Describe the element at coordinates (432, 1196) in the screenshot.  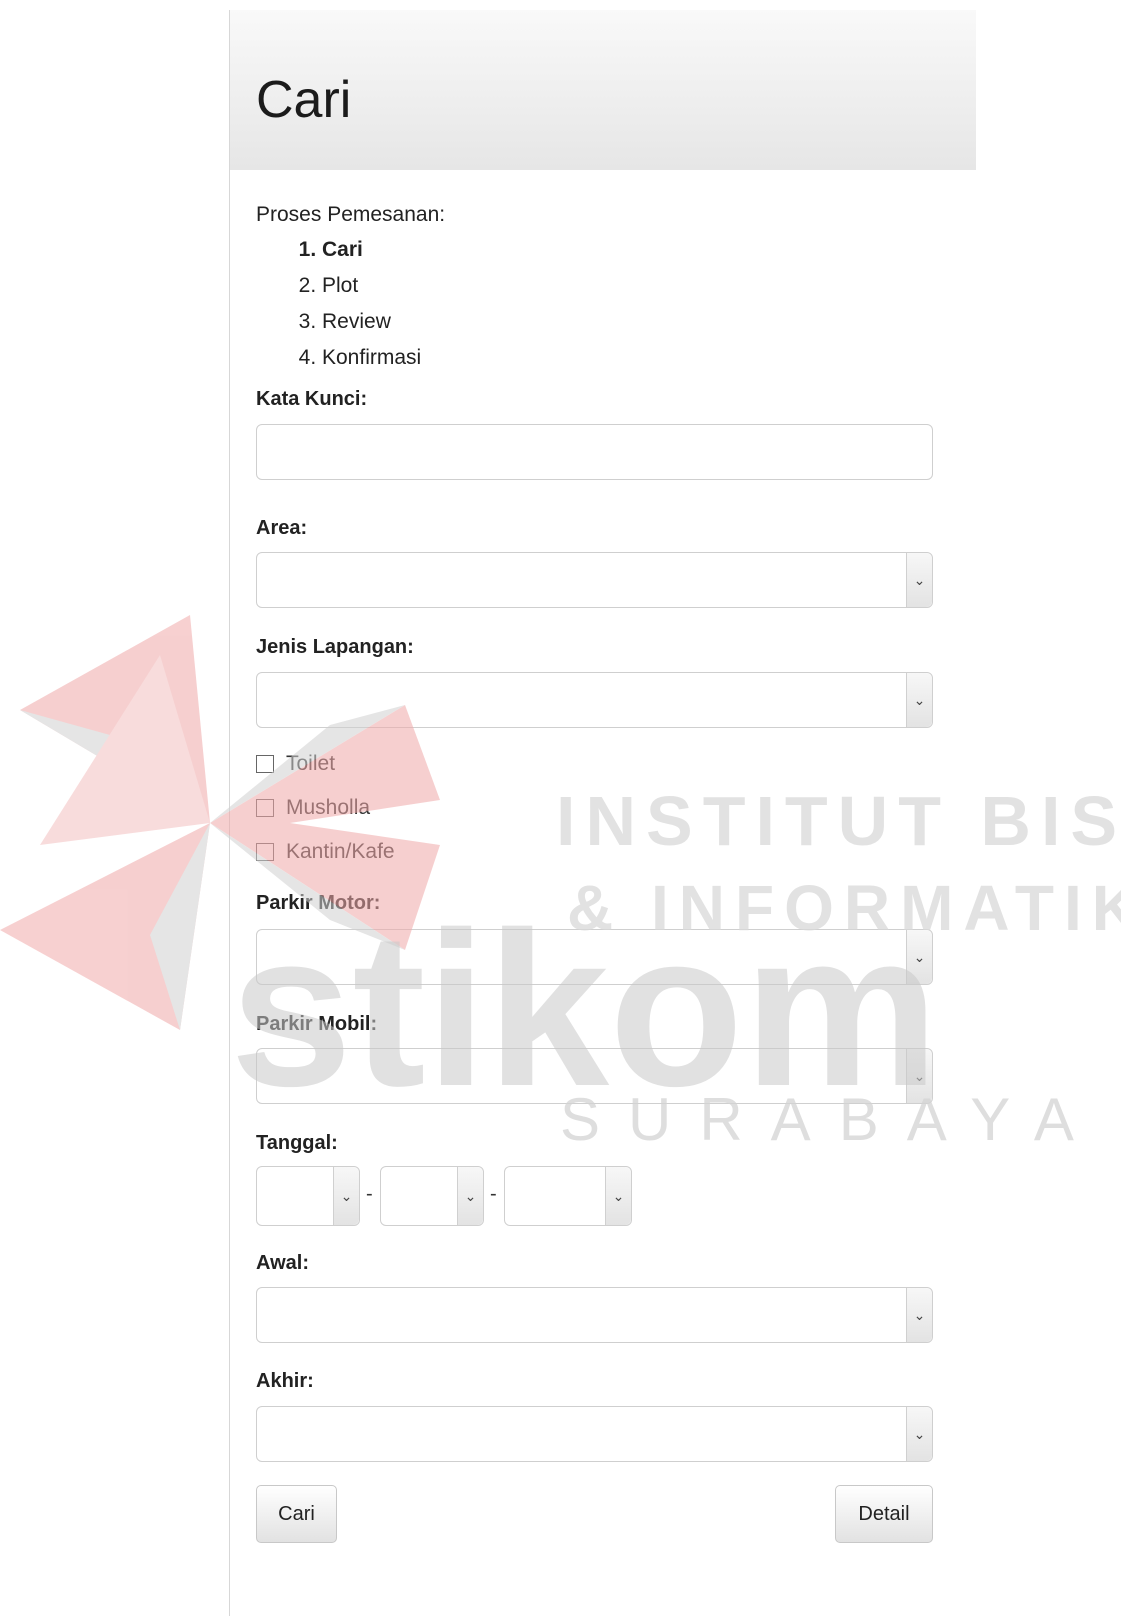
I see `tanggal-month-select: ⌄` at that location.